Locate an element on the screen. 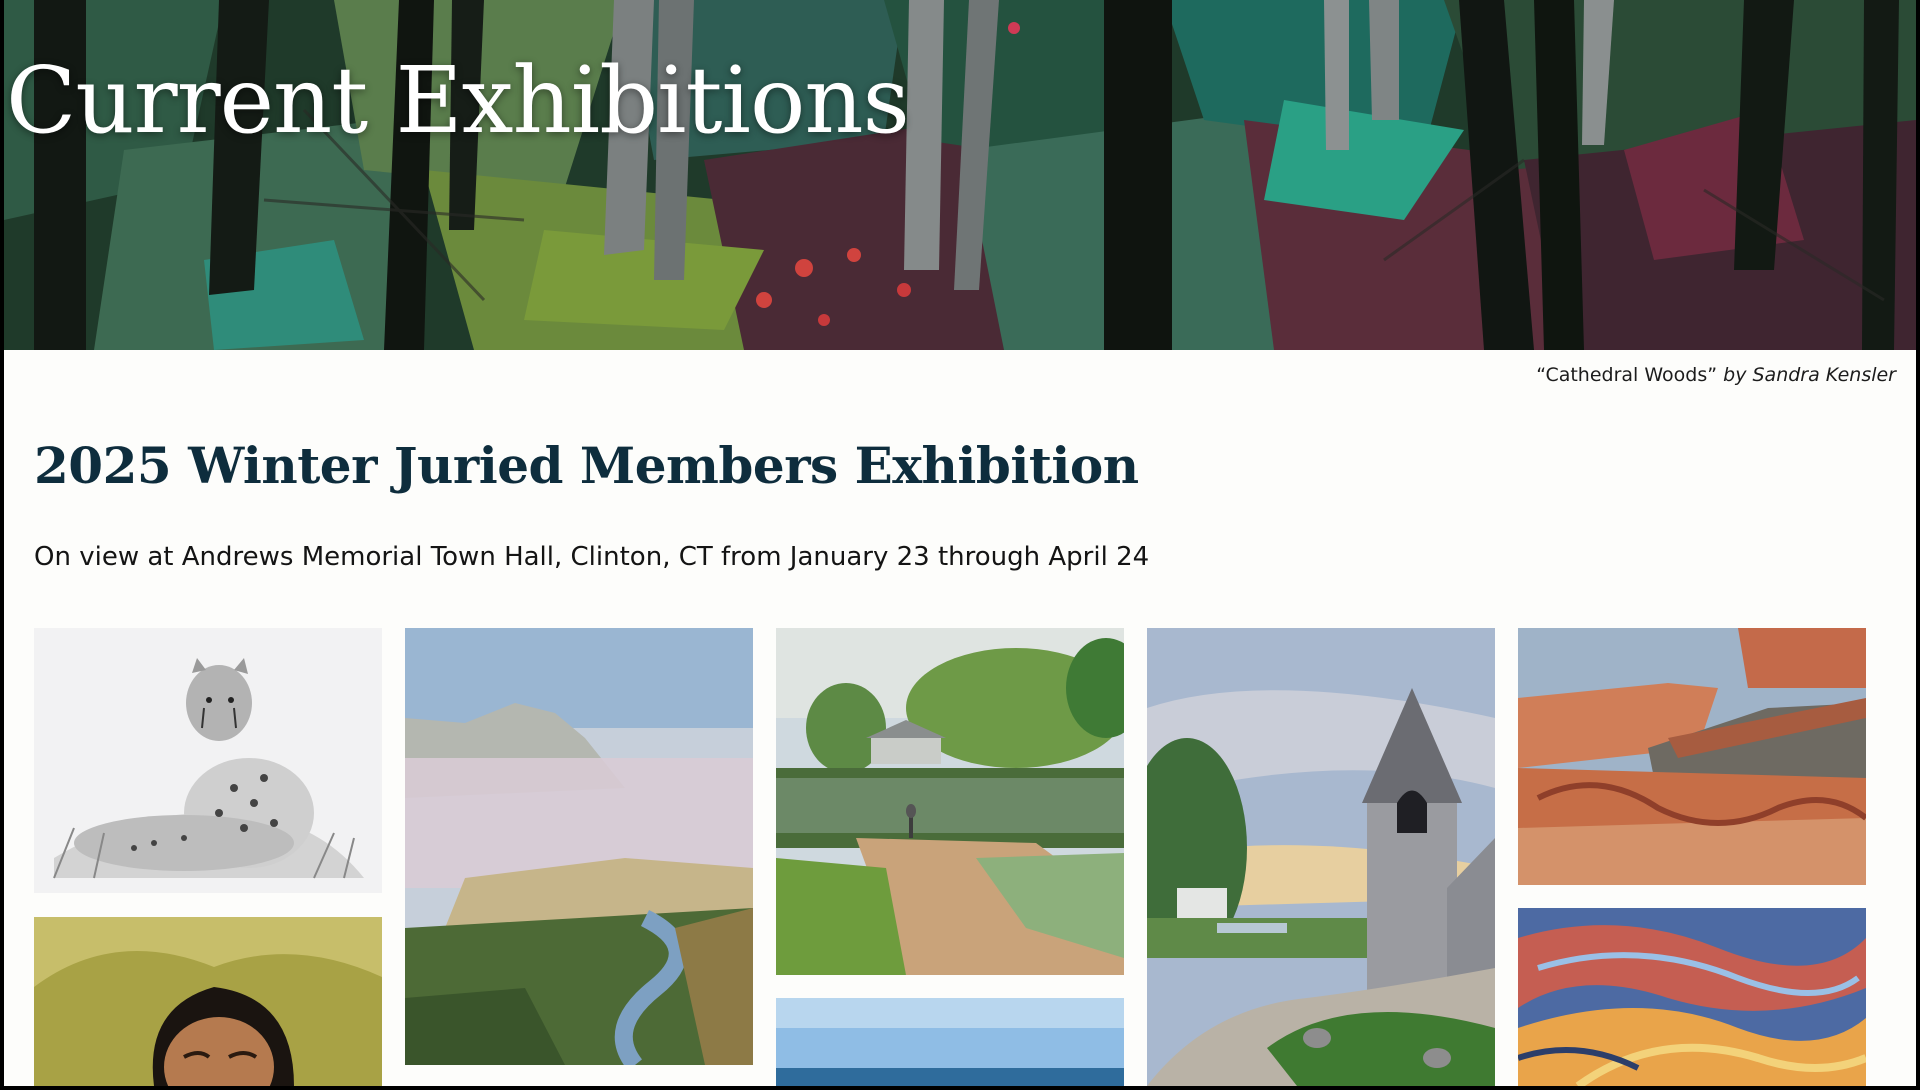  abstract-swirl-painting is located at coordinates (1692, 997).